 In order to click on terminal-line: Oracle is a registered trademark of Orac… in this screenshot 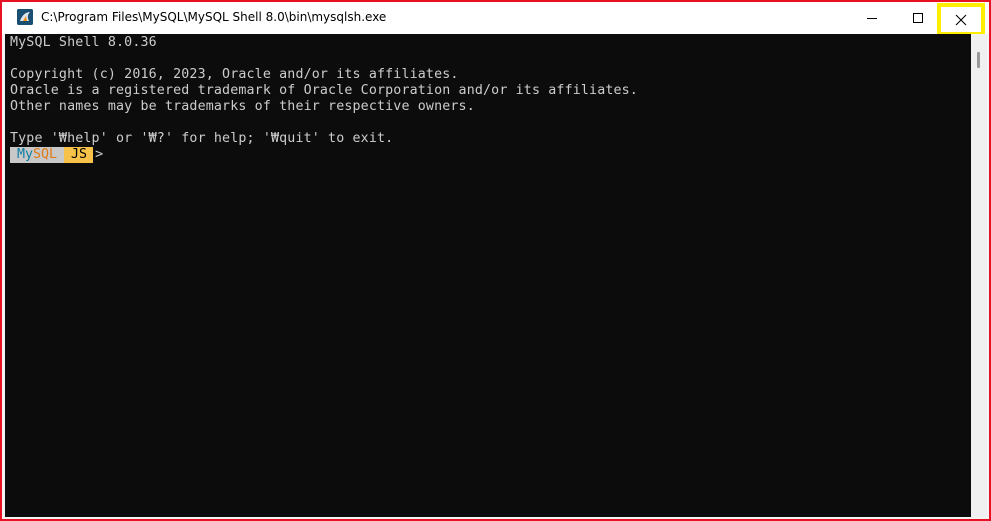, I will do `click(324, 90)`.